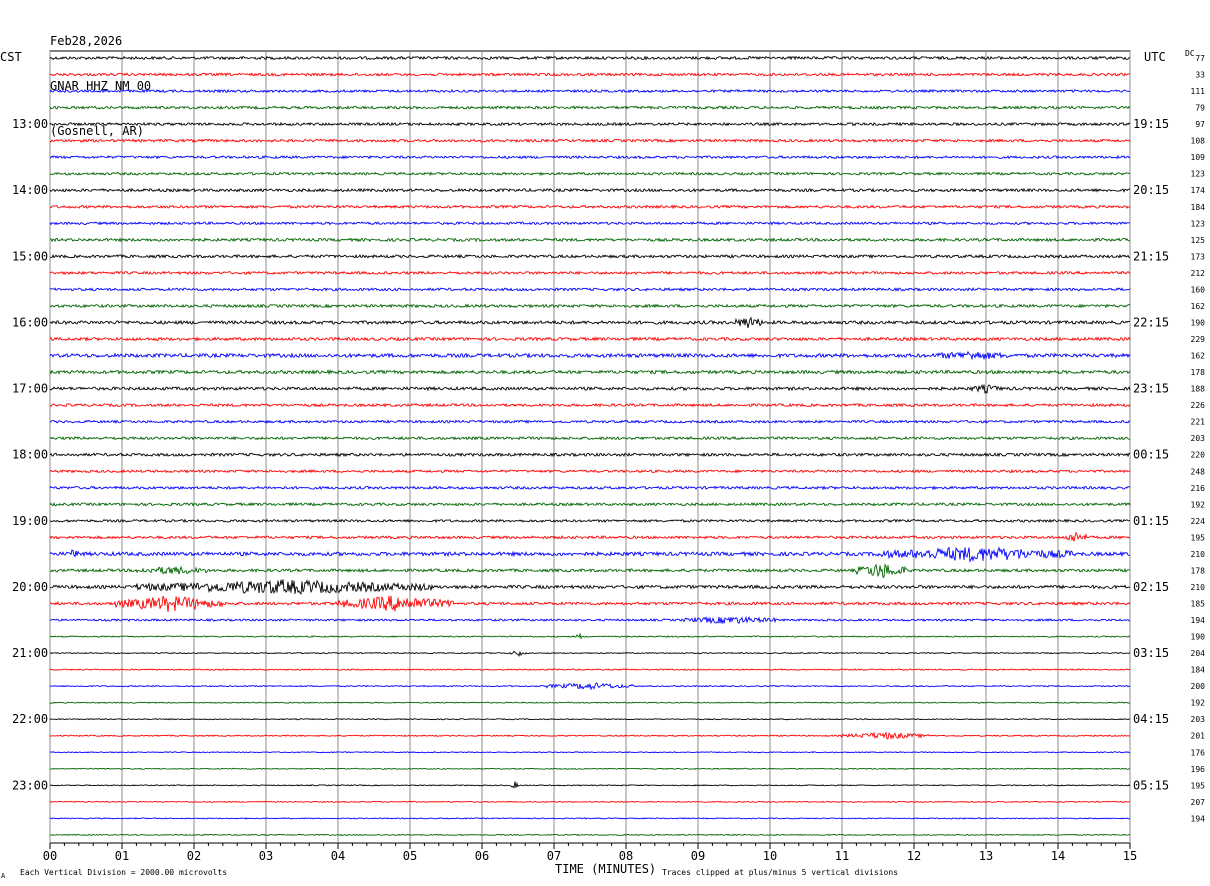 This screenshot has height=886, width=1210. I want to click on utc-hour-label: 02:15, so click(1151, 587).